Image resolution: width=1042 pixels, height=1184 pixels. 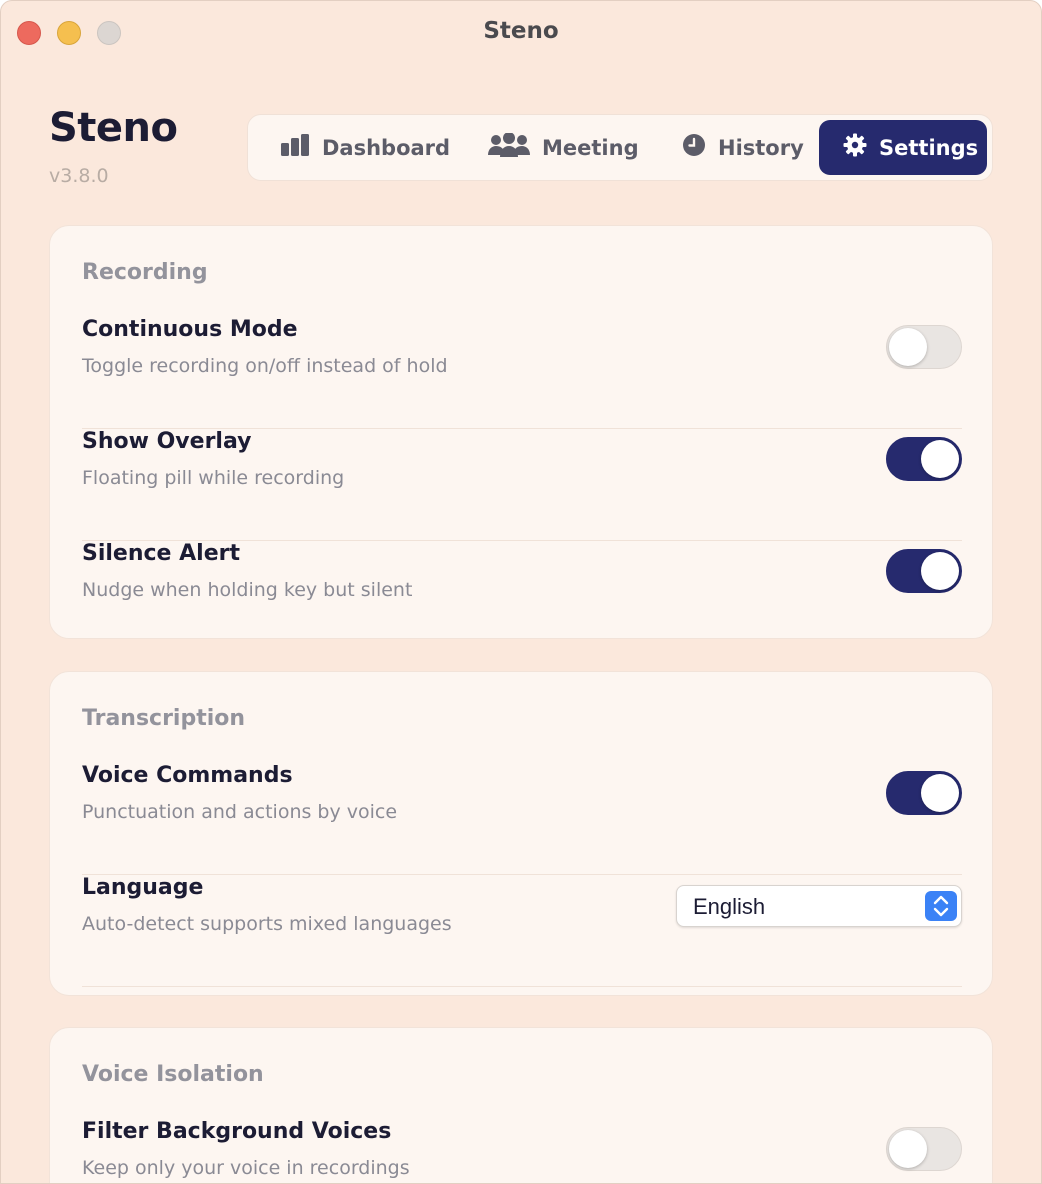 I want to click on setting-title: Voice Commands, so click(x=187, y=775).